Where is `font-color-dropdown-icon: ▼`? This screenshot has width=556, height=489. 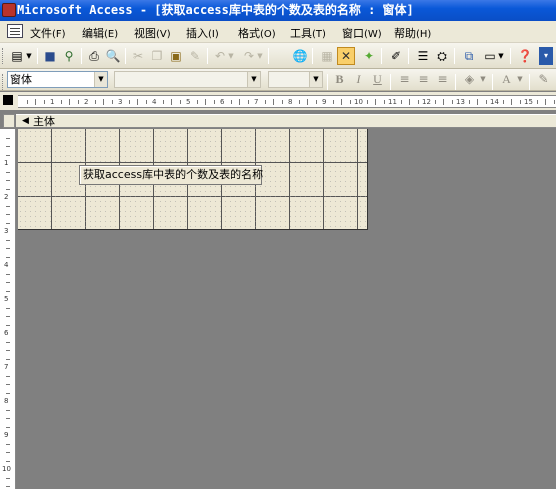 font-color-dropdown-icon: ▼ is located at coordinates (520, 79).